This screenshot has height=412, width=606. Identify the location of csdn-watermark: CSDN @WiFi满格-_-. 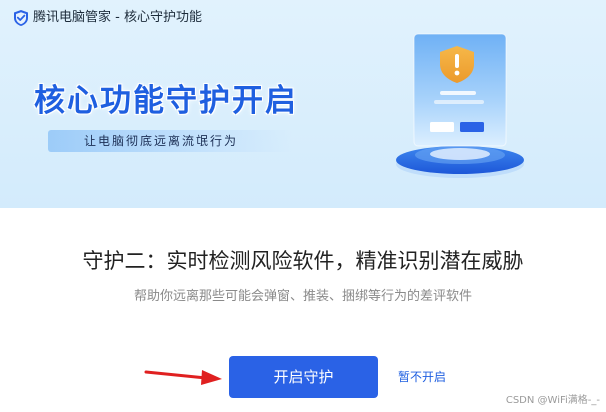
(552, 400).